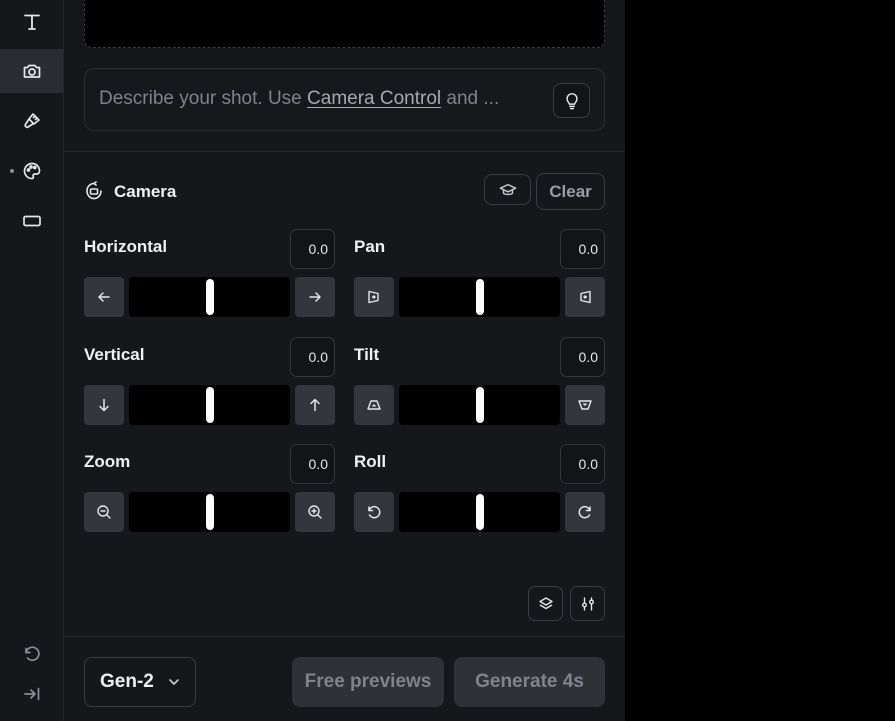 The width and height of the screenshot is (895, 721). I want to click on vertical-value-input: 0.0, so click(312, 357).